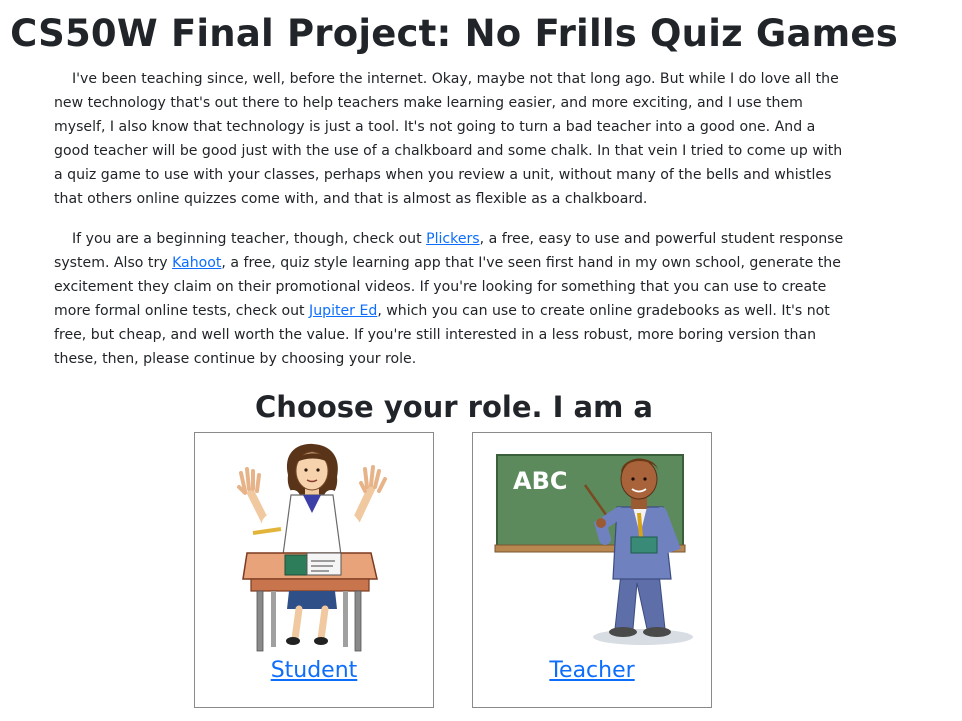  Describe the element at coordinates (314, 570) in the screenshot. I see `student-role-card: Student` at that location.